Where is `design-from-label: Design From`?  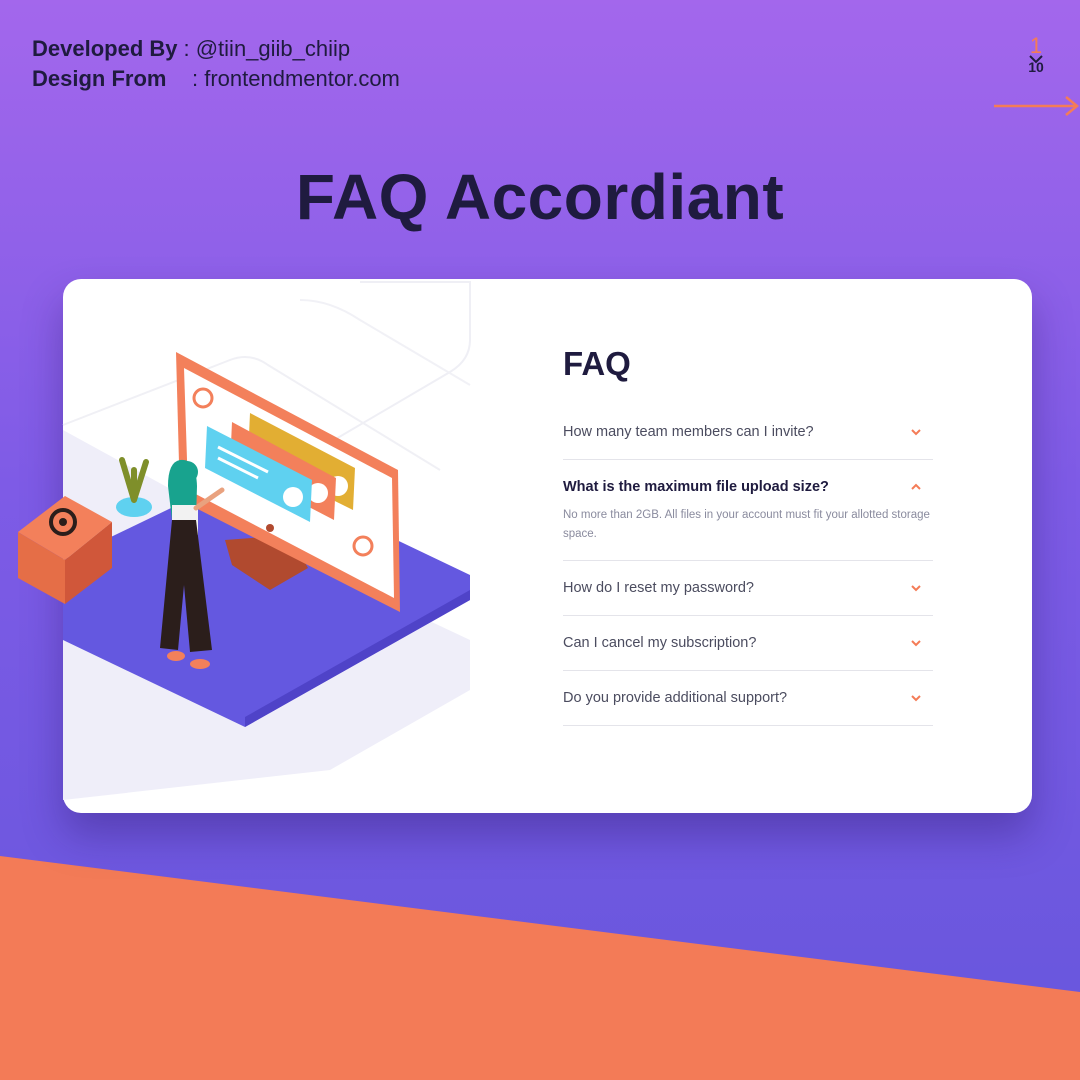
design-from-label: Design From is located at coordinates (99, 78).